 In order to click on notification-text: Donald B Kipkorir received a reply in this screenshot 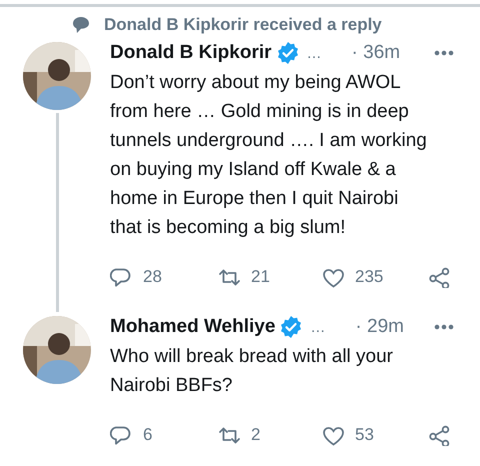, I will do `click(243, 25)`.